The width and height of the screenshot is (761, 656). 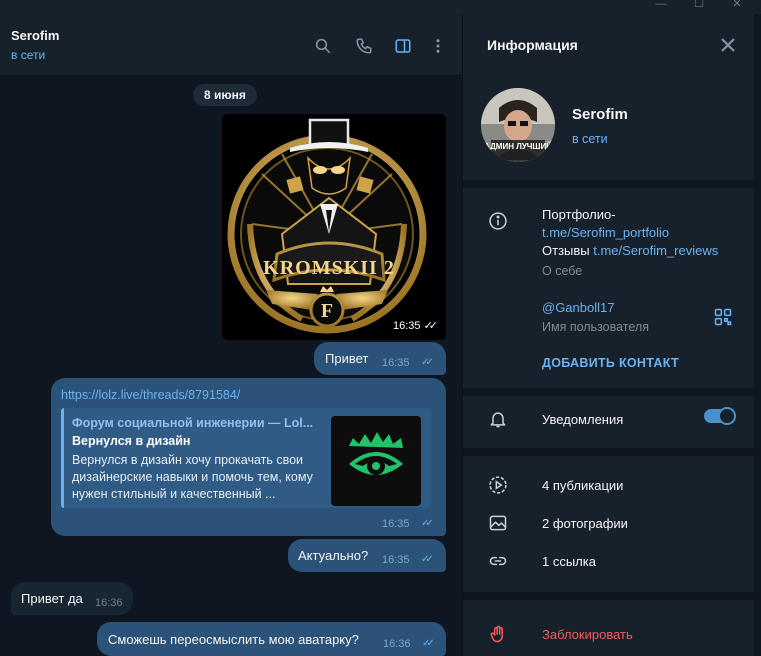 What do you see at coordinates (562, 271) in the screenshot?
I see `bio-label: О себе` at bounding box center [562, 271].